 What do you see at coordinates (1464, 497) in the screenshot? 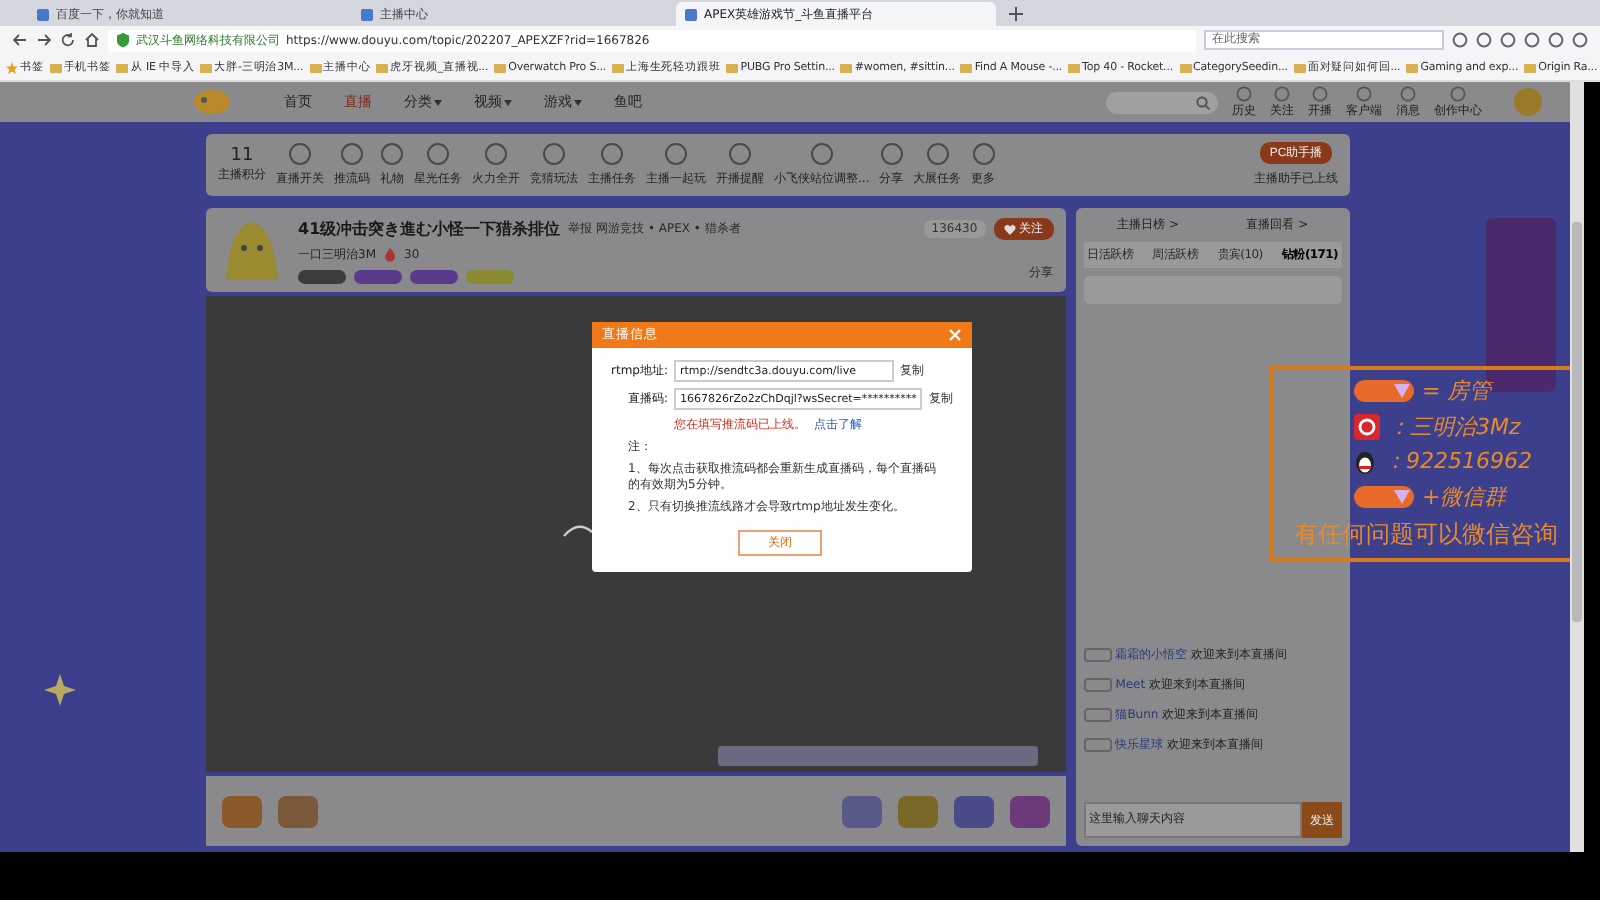
I see `overlay-text: +微信群` at bounding box center [1464, 497].